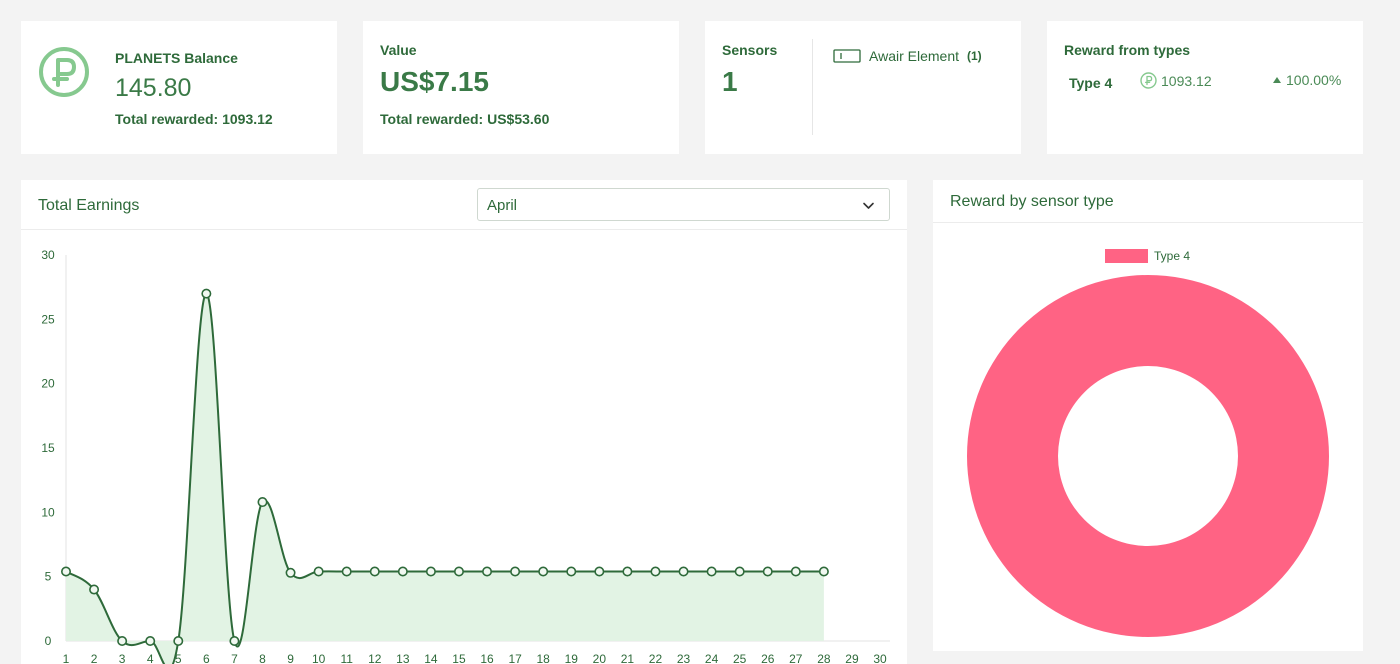 The height and width of the screenshot is (664, 1400). Describe the element at coordinates (1314, 80) in the screenshot. I see `reward-type-percent-value: 100.00%` at that location.